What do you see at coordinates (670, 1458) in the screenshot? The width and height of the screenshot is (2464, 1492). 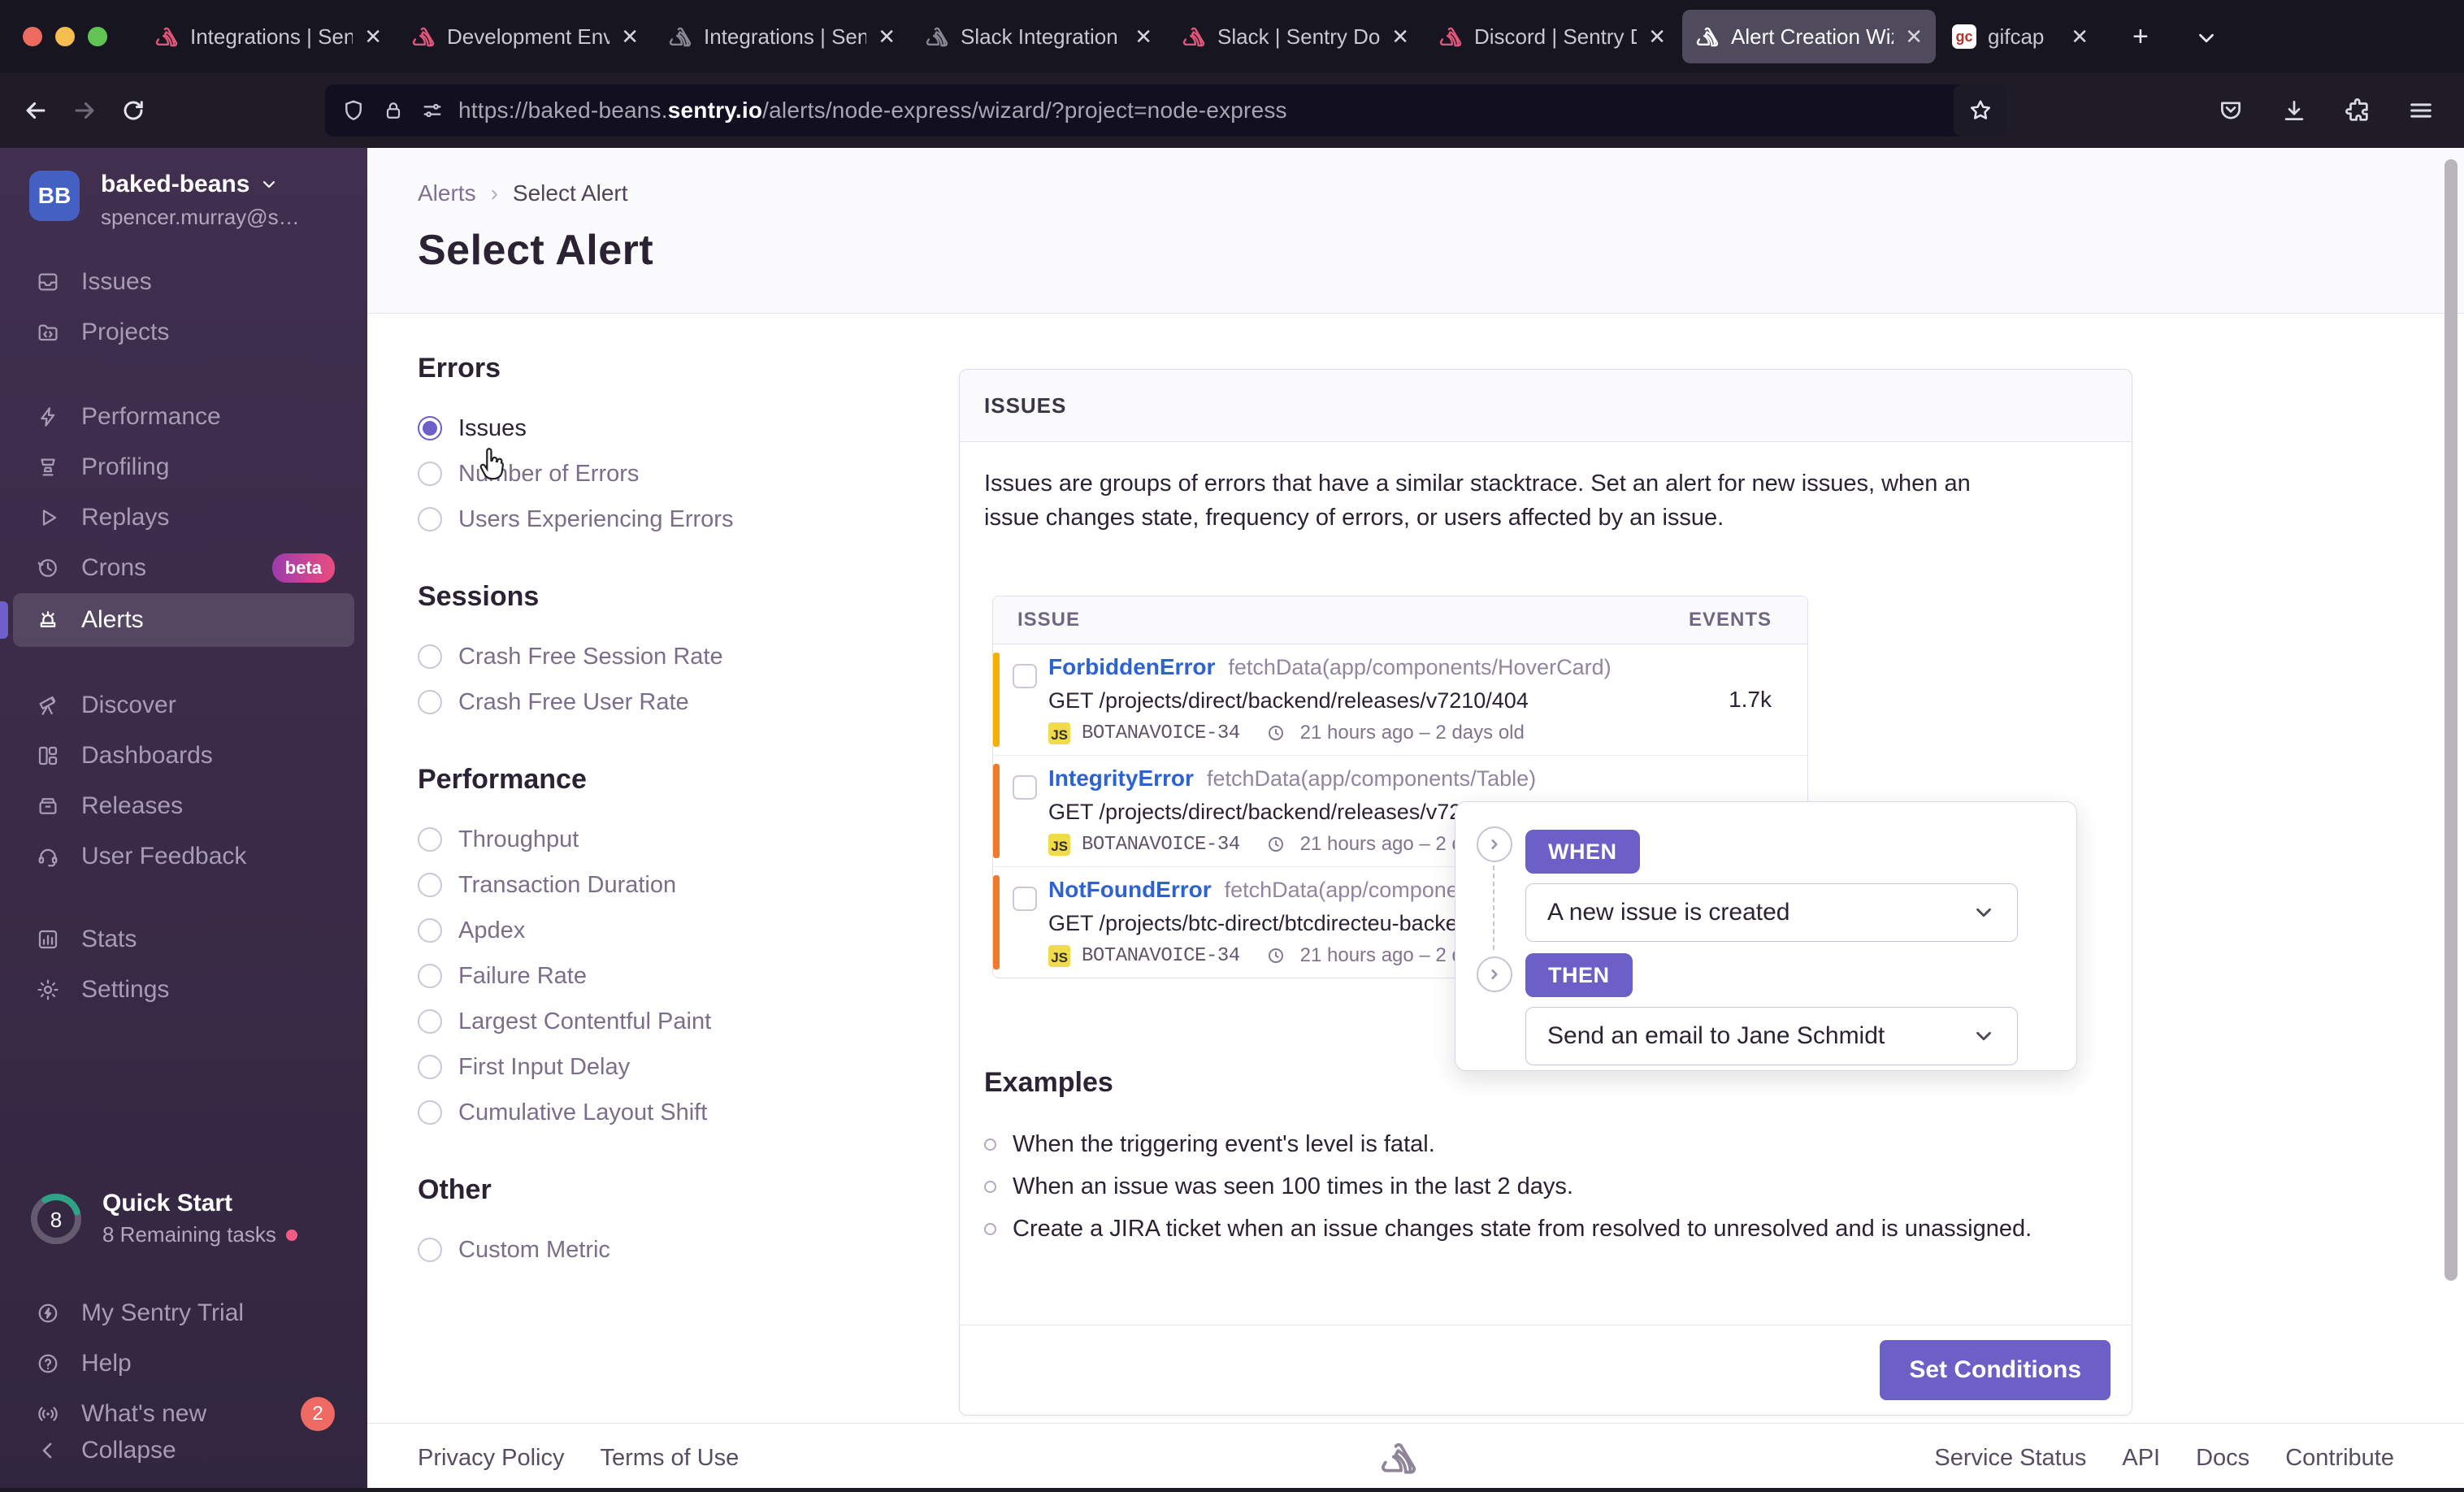 I see `terms-of-use-link: Terms of Use` at bounding box center [670, 1458].